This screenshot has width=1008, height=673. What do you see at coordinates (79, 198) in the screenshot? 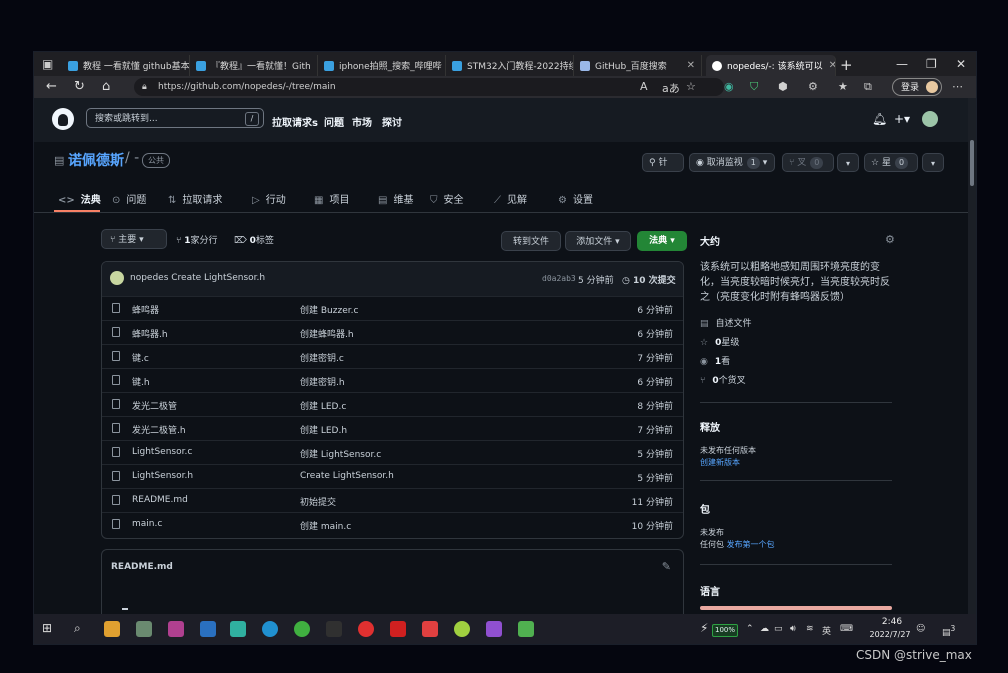
I see `tab-code: <> 法典` at bounding box center [79, 198].